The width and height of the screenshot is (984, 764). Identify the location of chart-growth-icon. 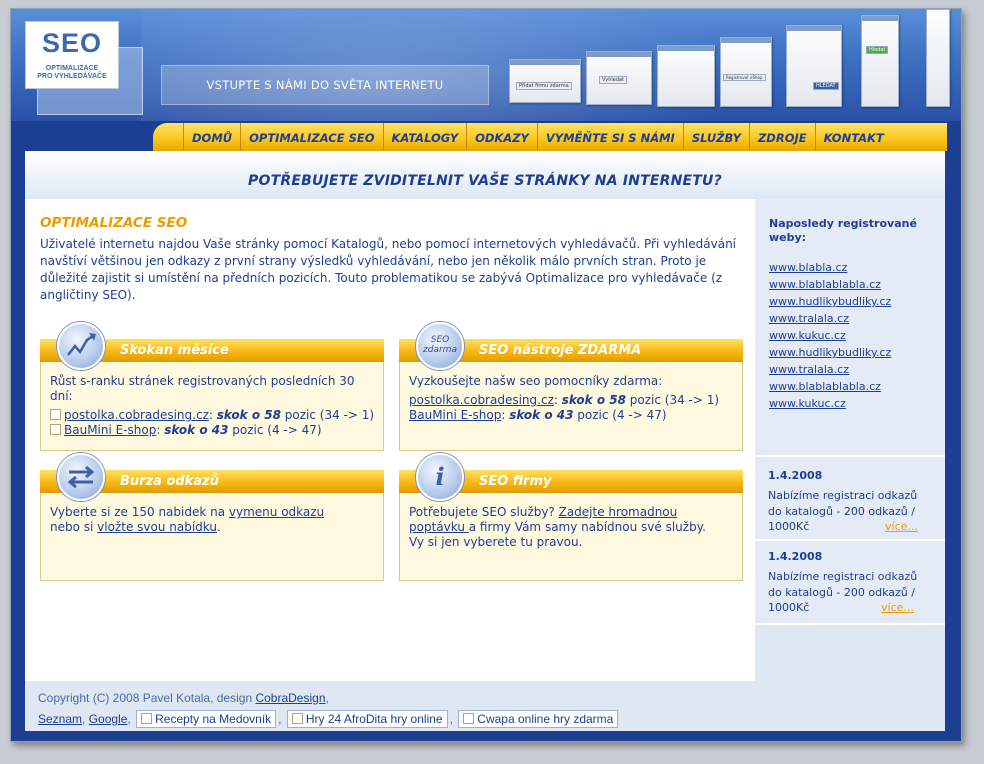
(81, 346).